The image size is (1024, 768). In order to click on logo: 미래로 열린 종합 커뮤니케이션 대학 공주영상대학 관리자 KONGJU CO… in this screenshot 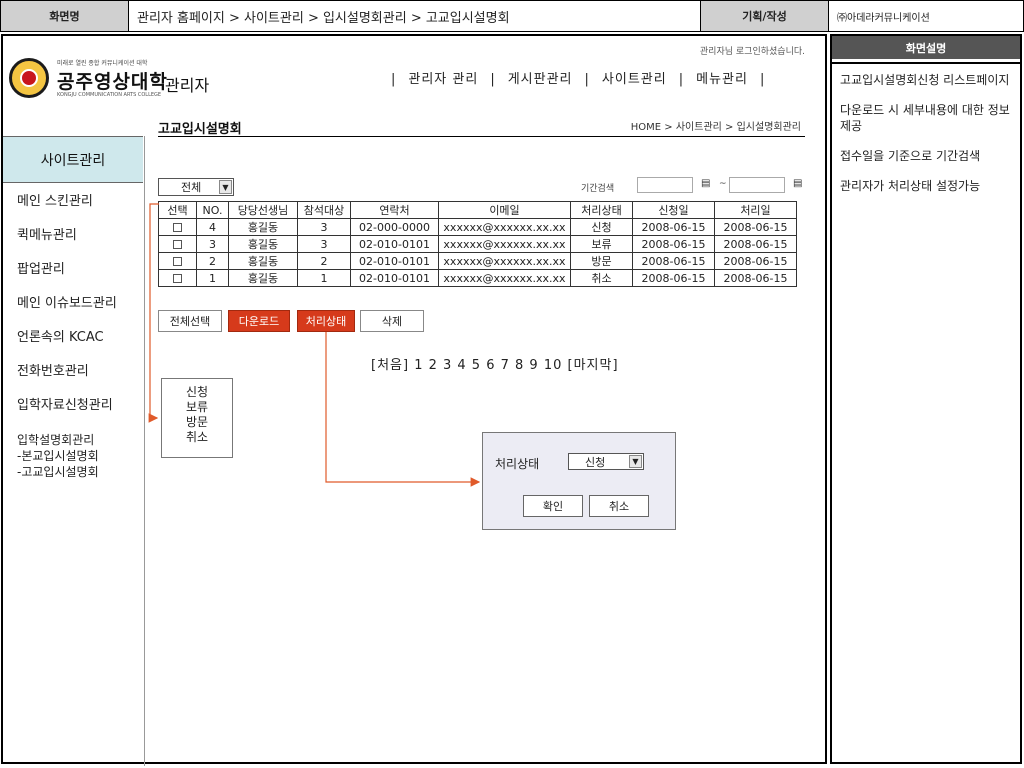, I will do `click(134, 78)`.